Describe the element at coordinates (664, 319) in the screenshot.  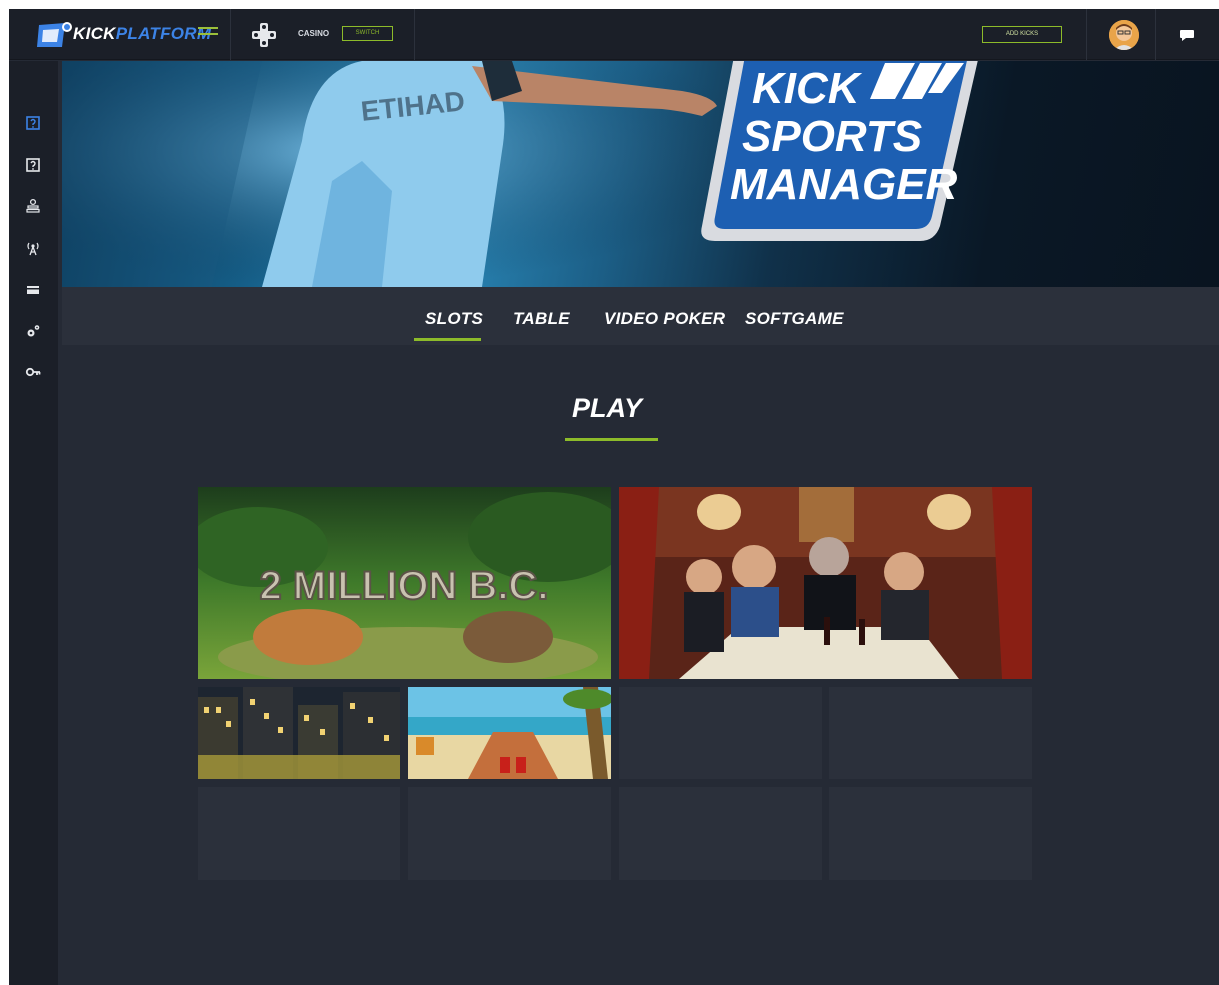
I see `tab-video-poker: VIDEO POKER` at that location.